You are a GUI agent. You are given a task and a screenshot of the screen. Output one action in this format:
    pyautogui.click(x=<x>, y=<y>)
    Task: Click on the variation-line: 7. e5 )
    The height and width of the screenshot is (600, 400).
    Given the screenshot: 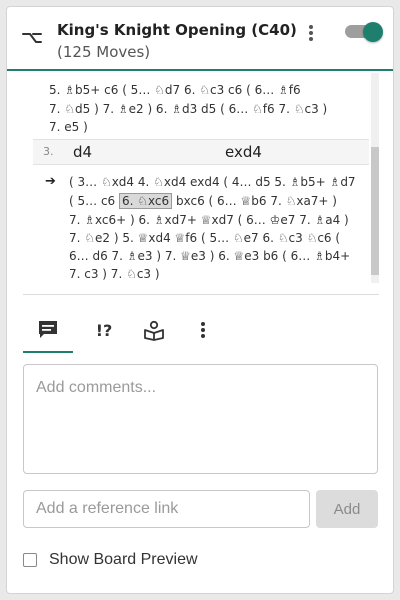 What is the action you would take?
    pyautogui.click(x=68, y=127)
    